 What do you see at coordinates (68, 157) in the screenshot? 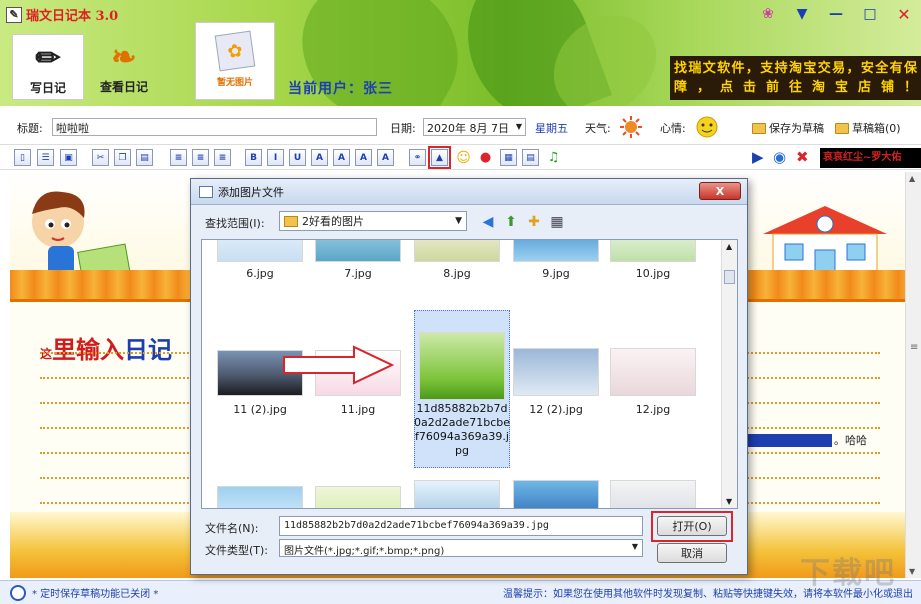
I see `save-icon: ▣` at bounding box center [68, 157].